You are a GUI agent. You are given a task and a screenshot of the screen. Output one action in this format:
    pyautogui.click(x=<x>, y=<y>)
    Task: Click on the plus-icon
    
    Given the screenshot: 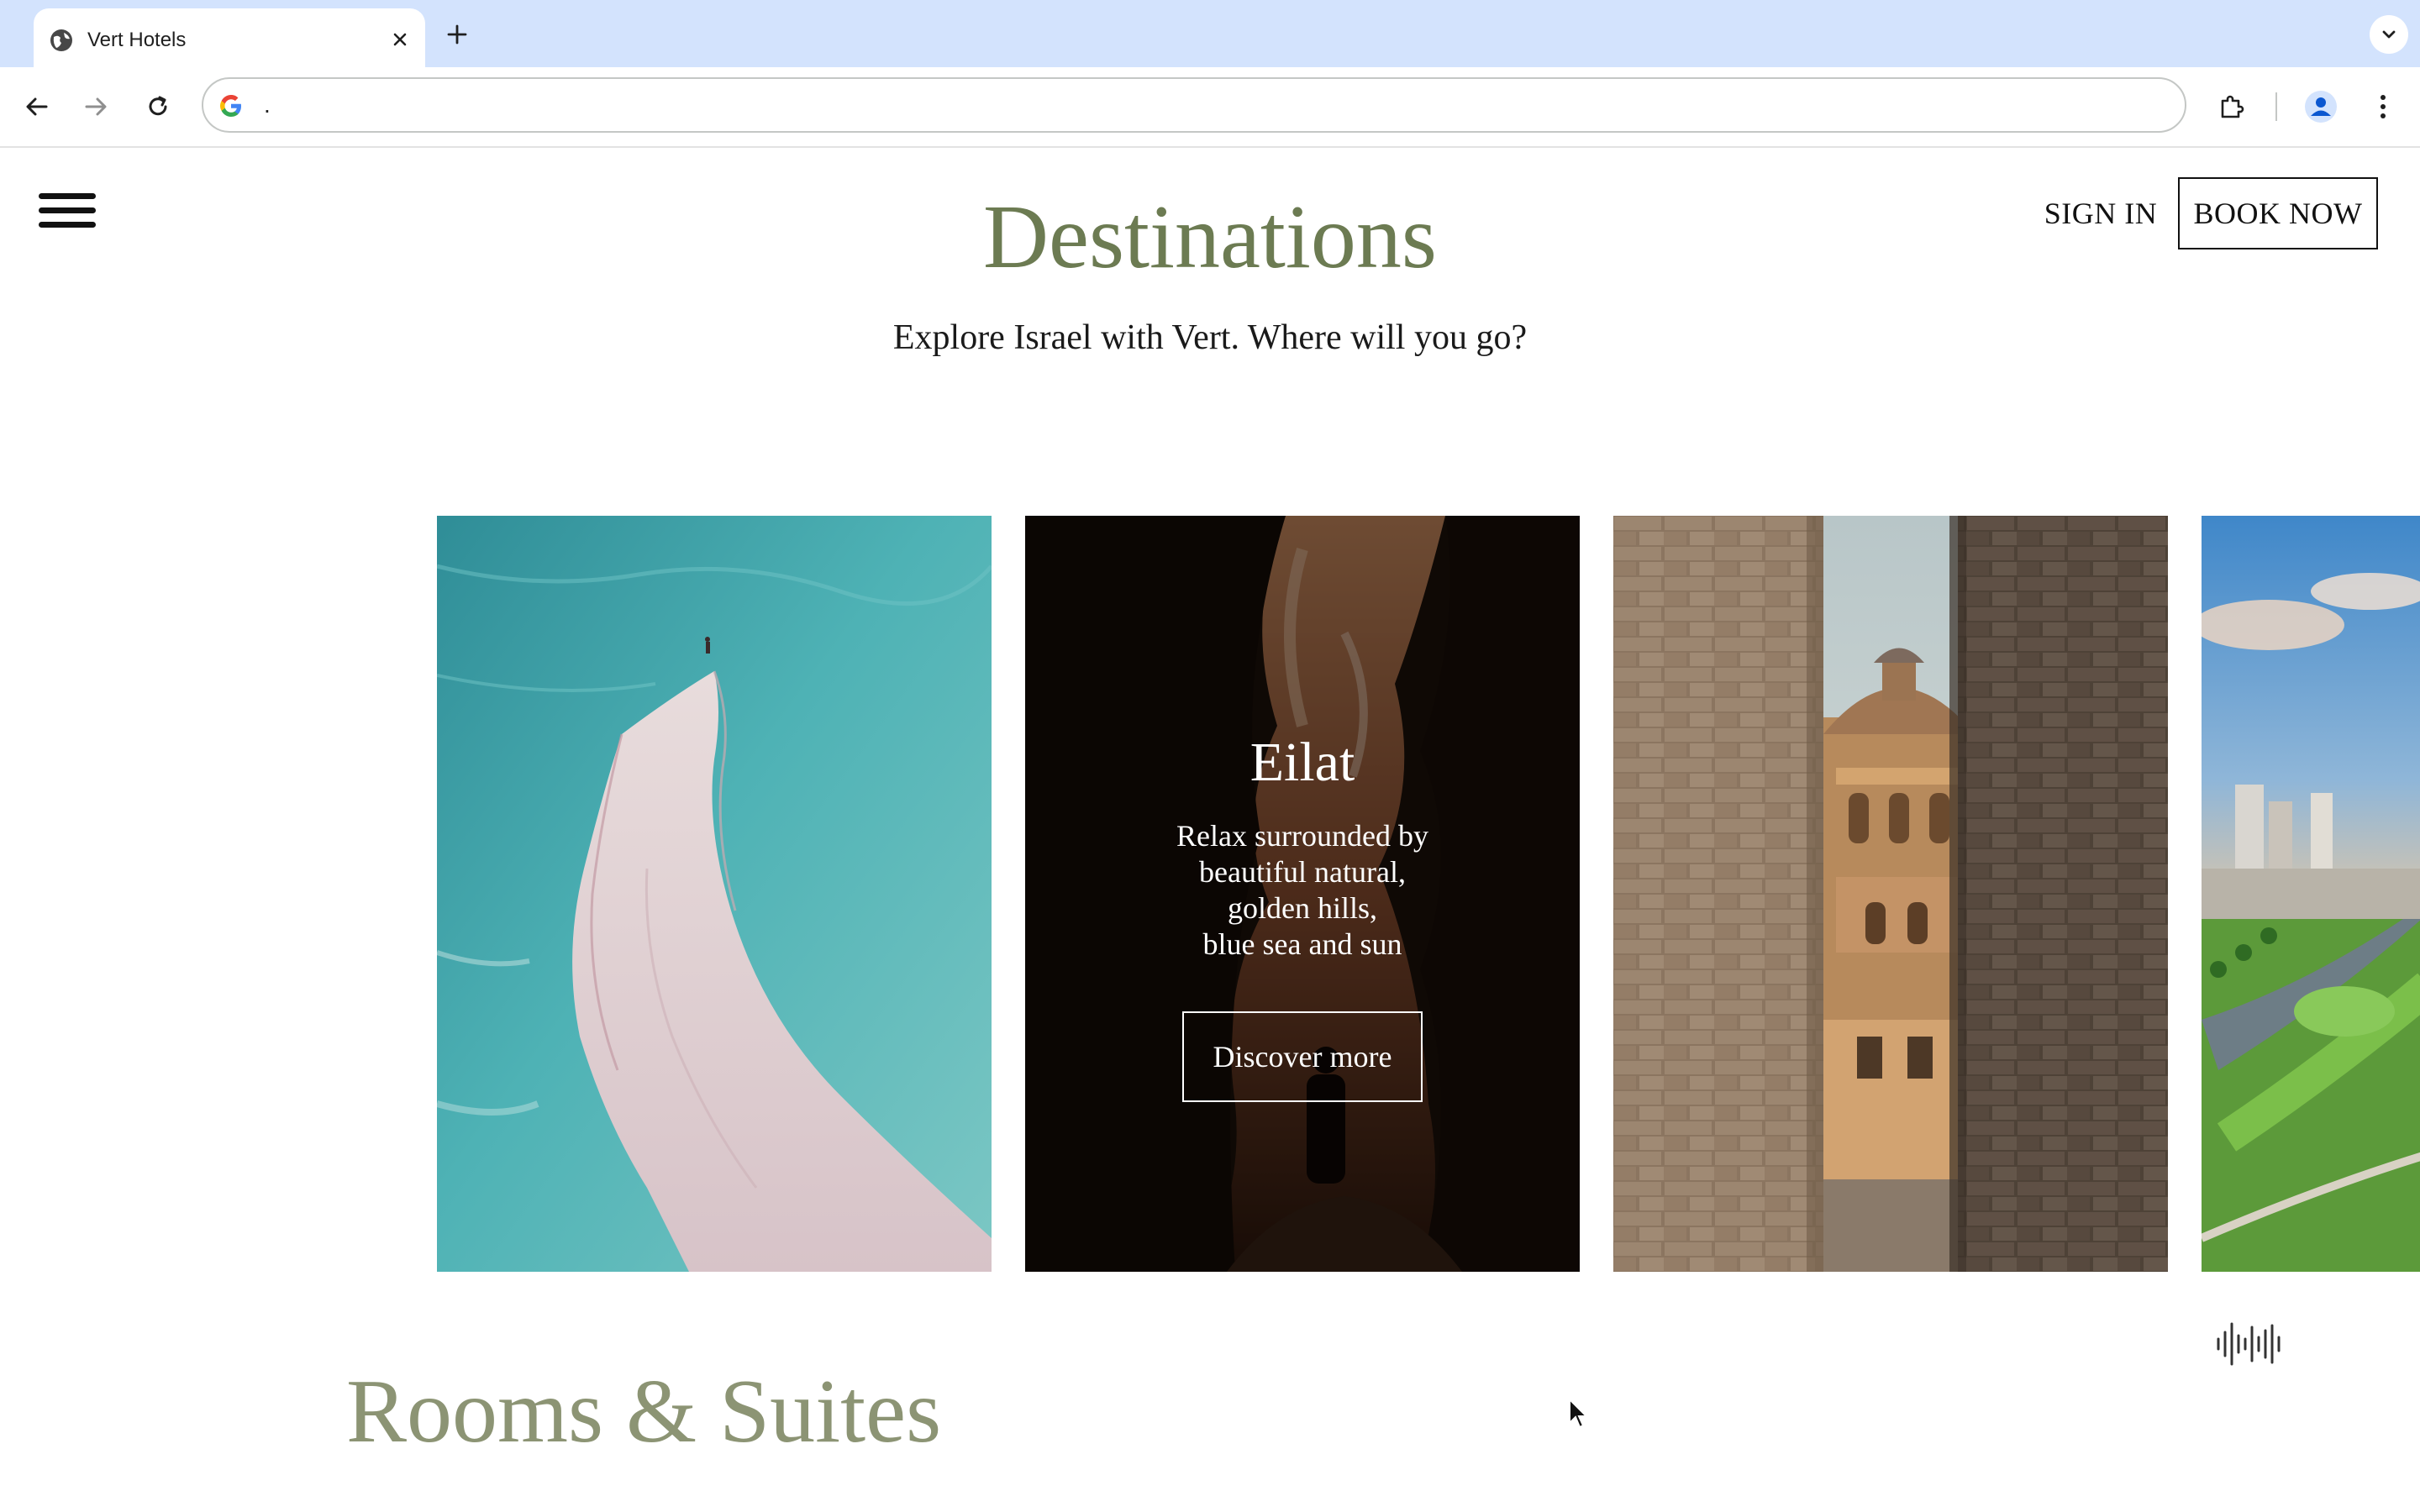 What is the action you would take?
    pyautogui.click(x=457, y=34)
    